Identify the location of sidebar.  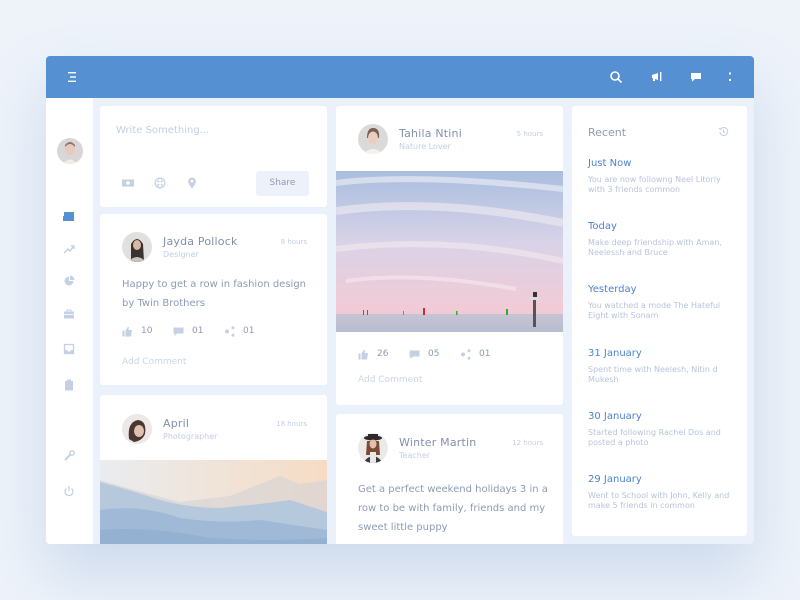
(69, 321).